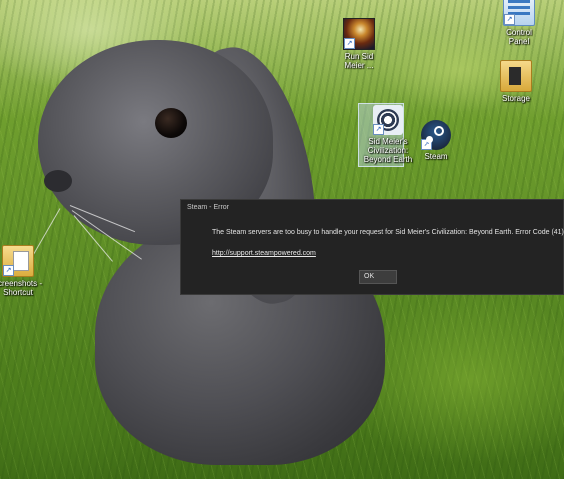 Image resolution: width=564 pixels, height=479 pixels. I want to click on desktop-icon-control-panel: ↗ Control Panel, so click(519, 23).